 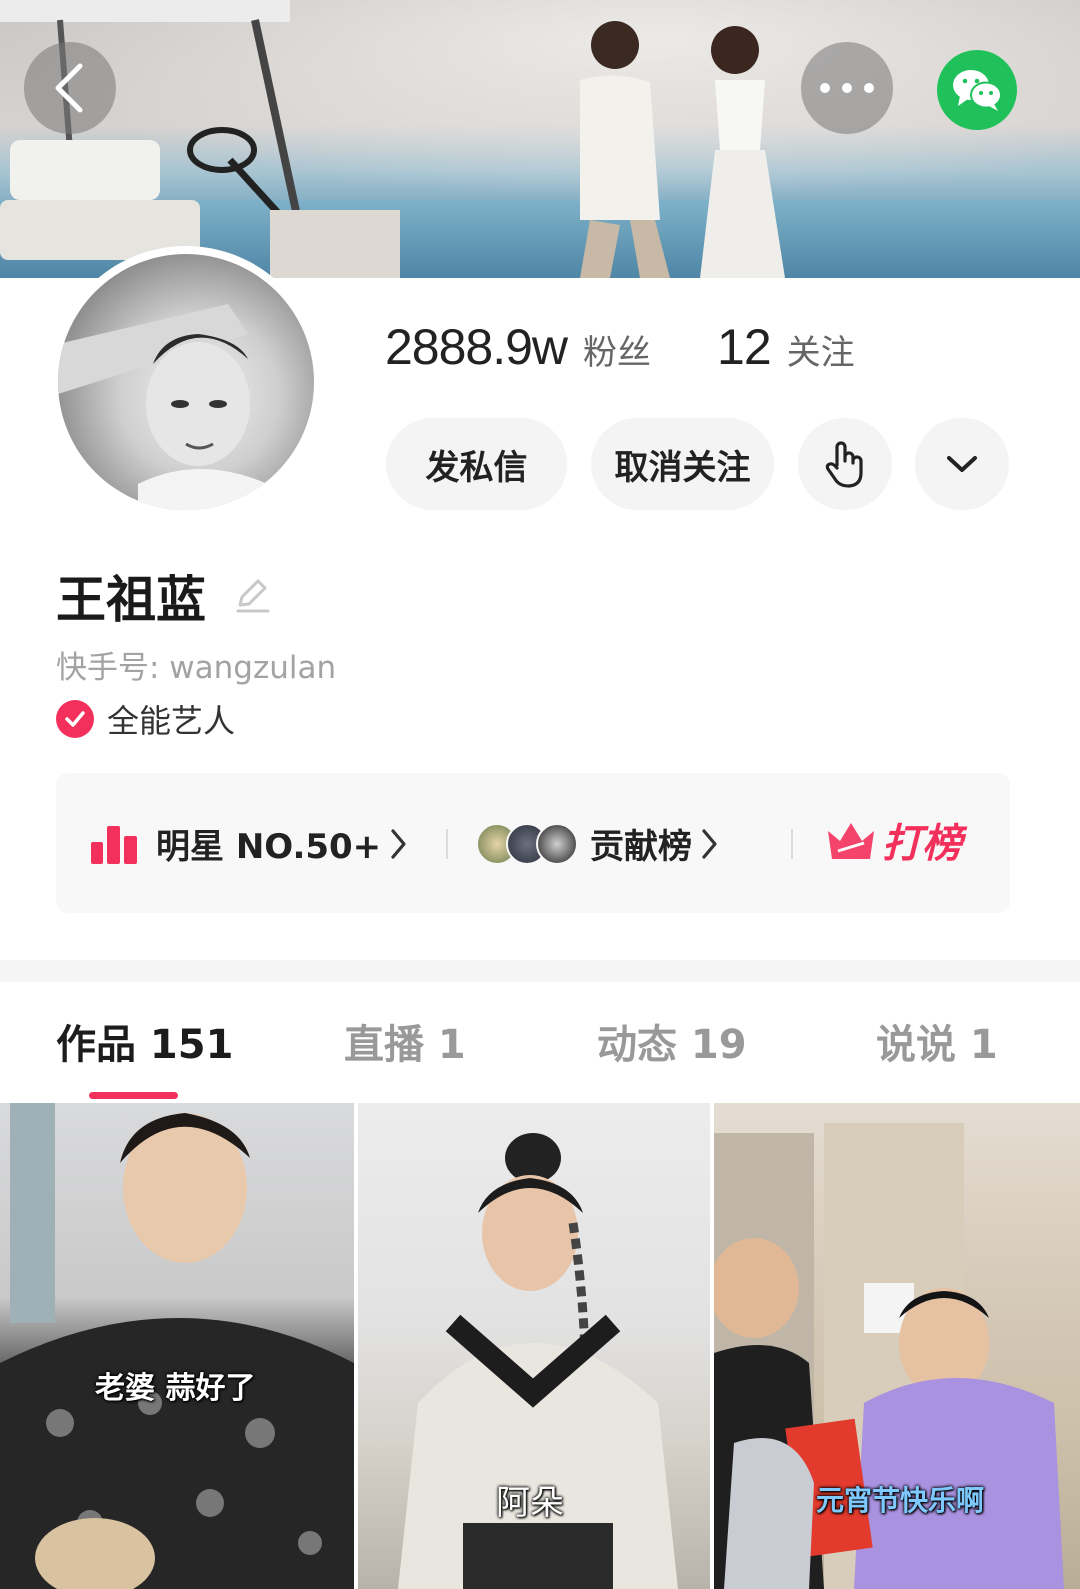 I want to click on content-tabs: 作品 151 直播 1 动态 19 说说 1, so click(x=540, y=1047).